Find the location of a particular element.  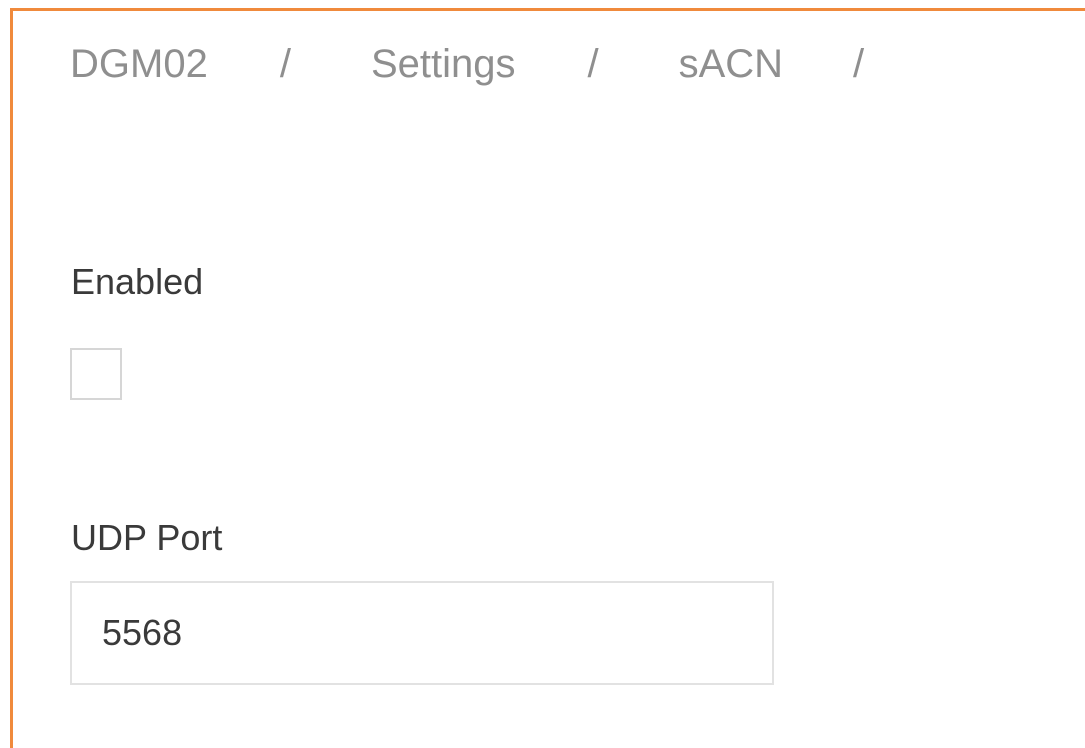

udp-port-input is located at coordinates (422, 633).